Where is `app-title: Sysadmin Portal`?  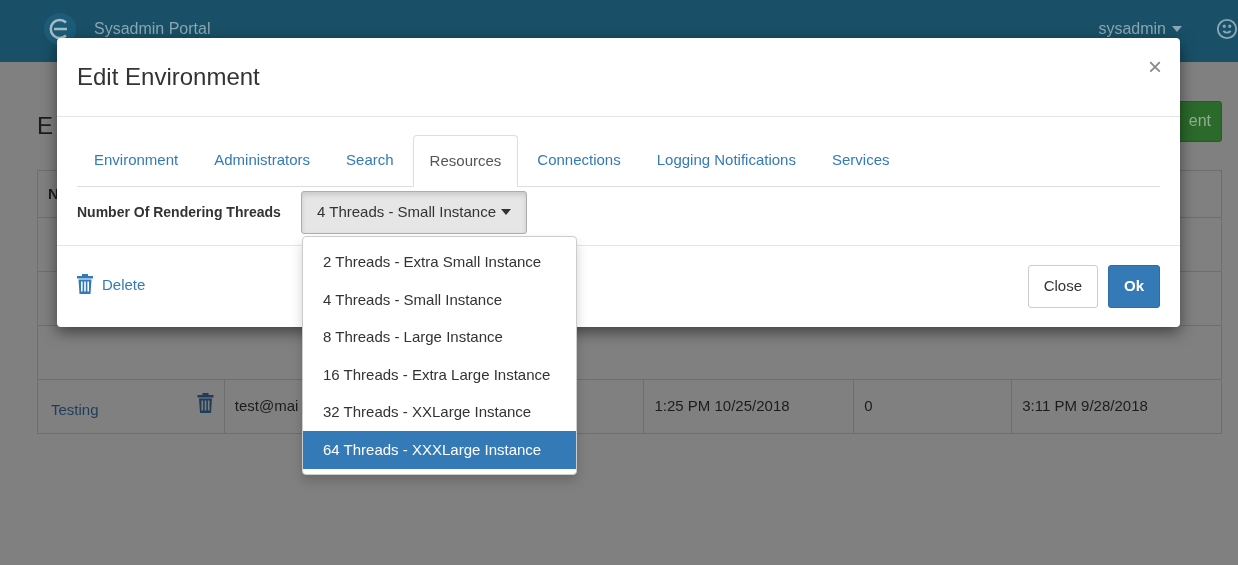 app-title: Sysadmin Portal is located at coordinates (152, 29).